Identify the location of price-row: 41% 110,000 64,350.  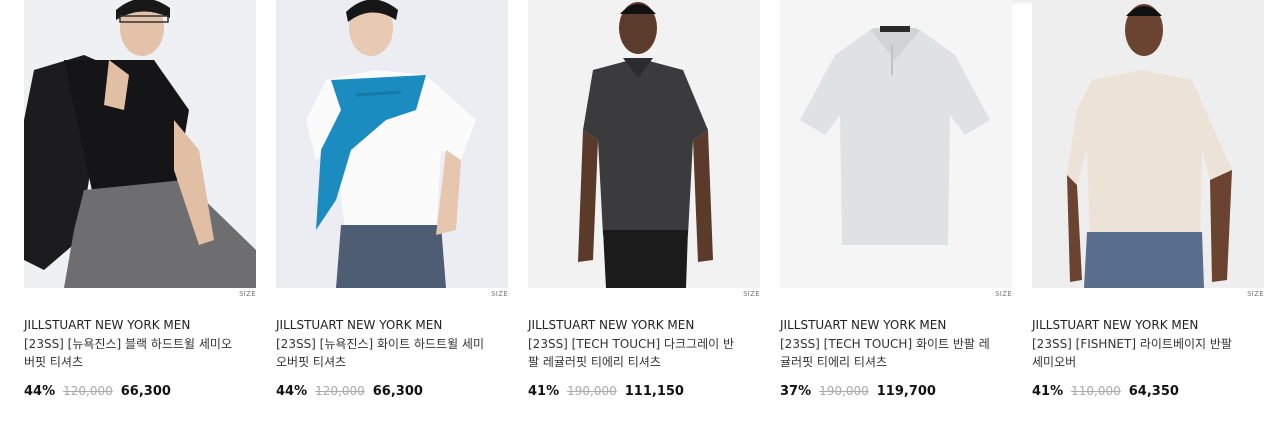
(1148, 391).